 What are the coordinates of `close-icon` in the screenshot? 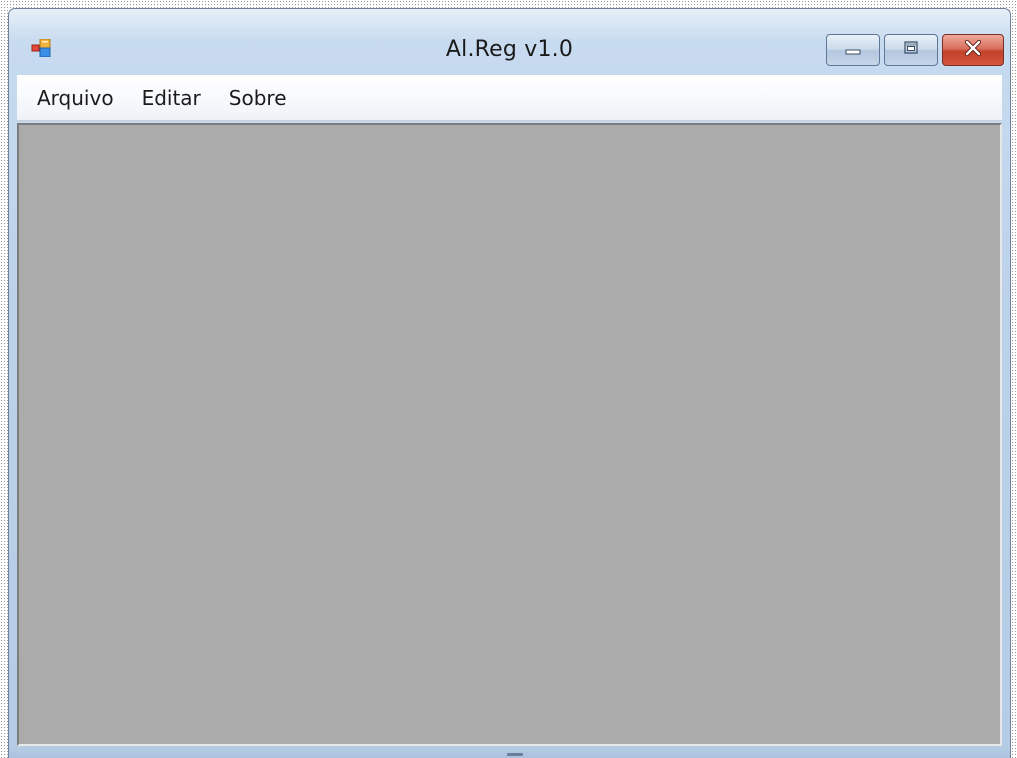 It's located at (973, 49).